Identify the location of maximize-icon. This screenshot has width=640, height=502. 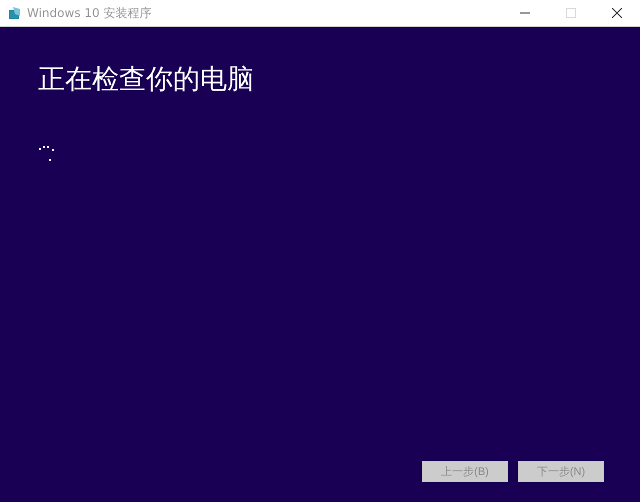
(571, 13).